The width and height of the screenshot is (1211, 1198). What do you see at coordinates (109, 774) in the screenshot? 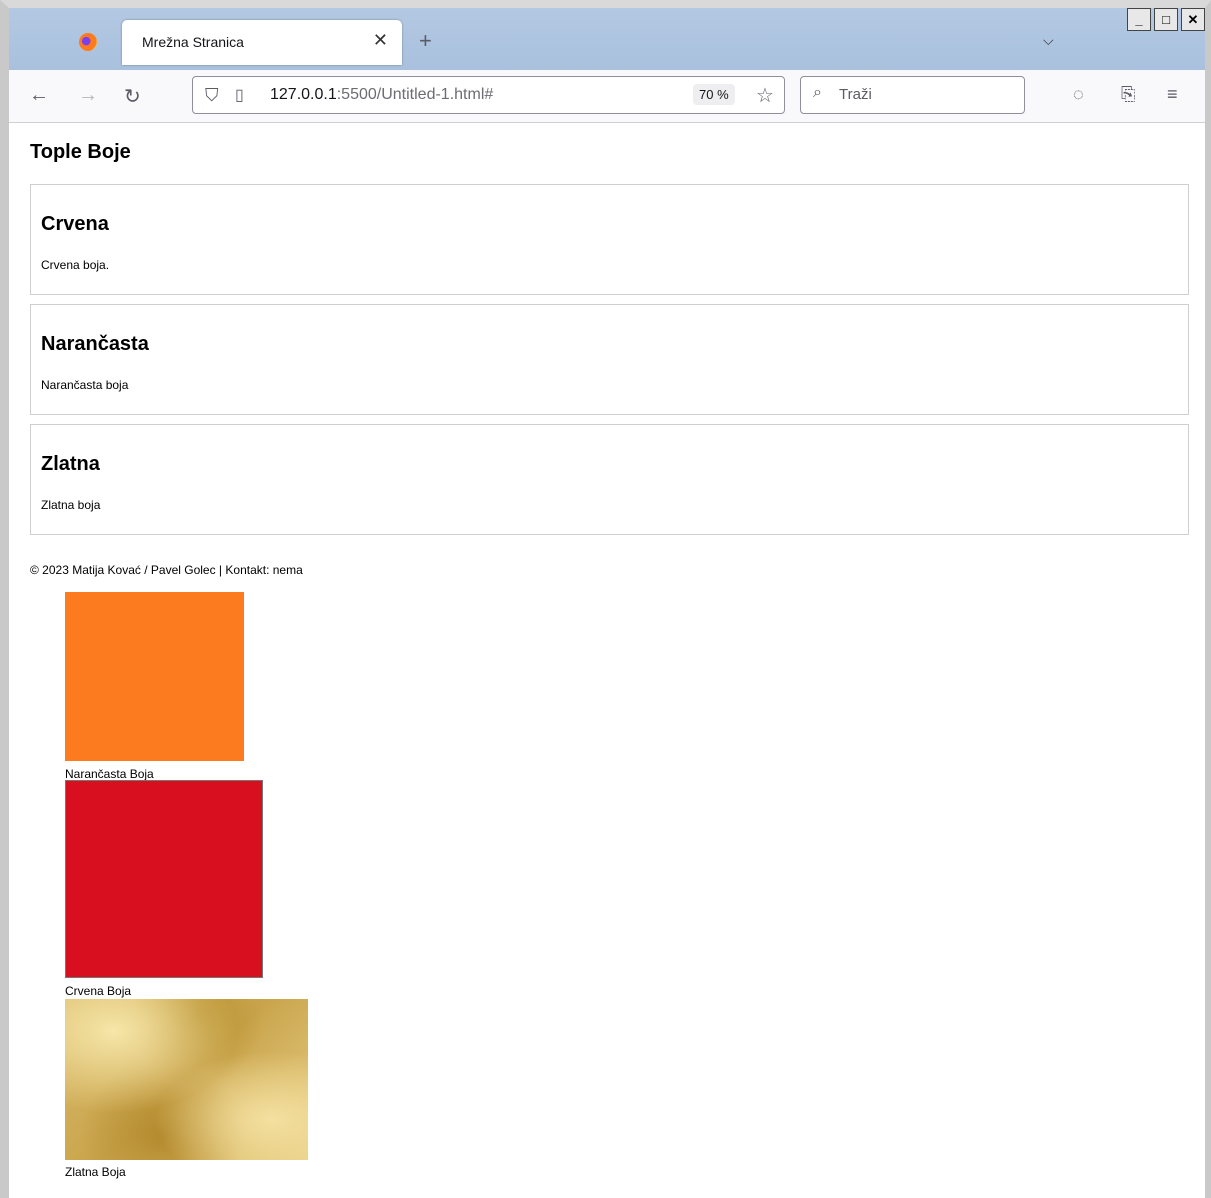
I see `swatch-caption: Narančasta Boja` at bounding box center [109, 774].